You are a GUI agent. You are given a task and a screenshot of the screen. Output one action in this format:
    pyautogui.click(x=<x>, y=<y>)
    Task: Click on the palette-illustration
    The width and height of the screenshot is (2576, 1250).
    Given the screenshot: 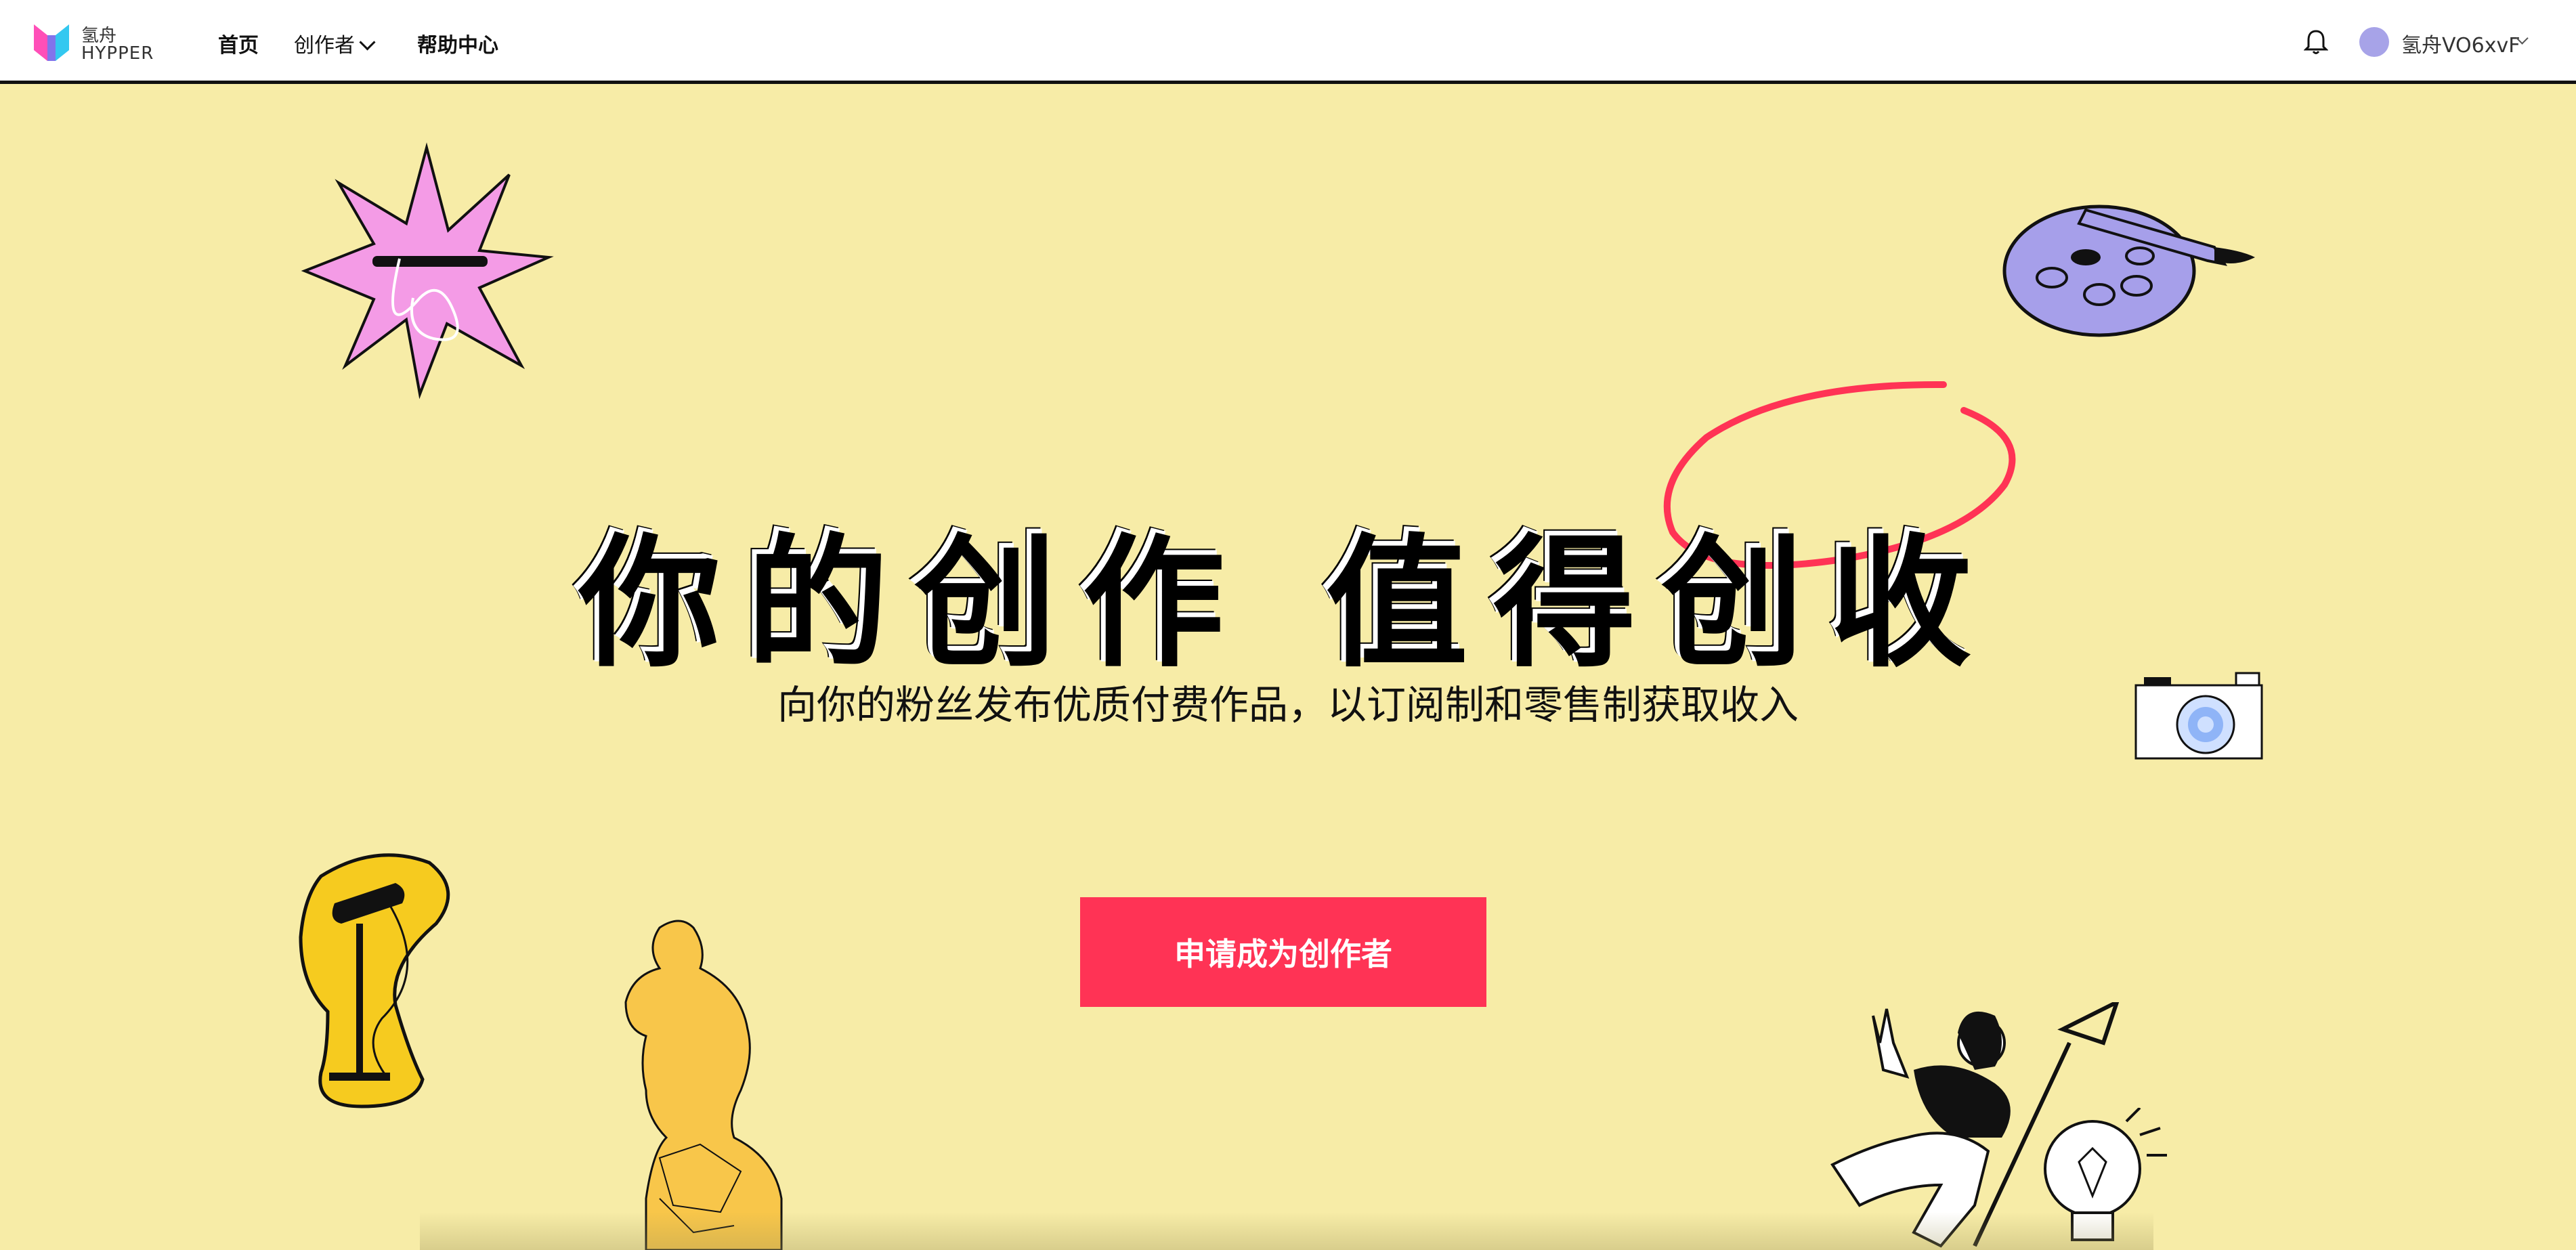 What is the action you would take?
    pyautogui.click(x=2128, y=270)
    